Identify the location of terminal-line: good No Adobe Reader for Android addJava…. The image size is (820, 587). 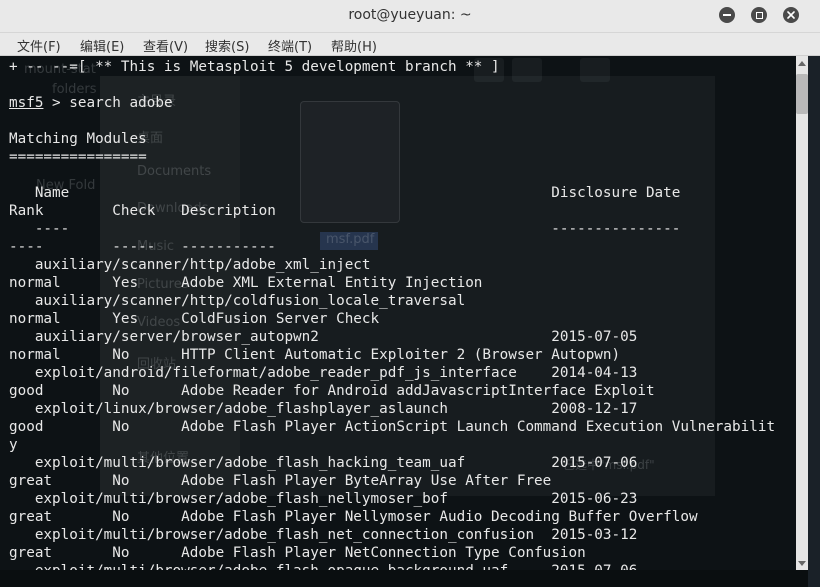
(332, 391).